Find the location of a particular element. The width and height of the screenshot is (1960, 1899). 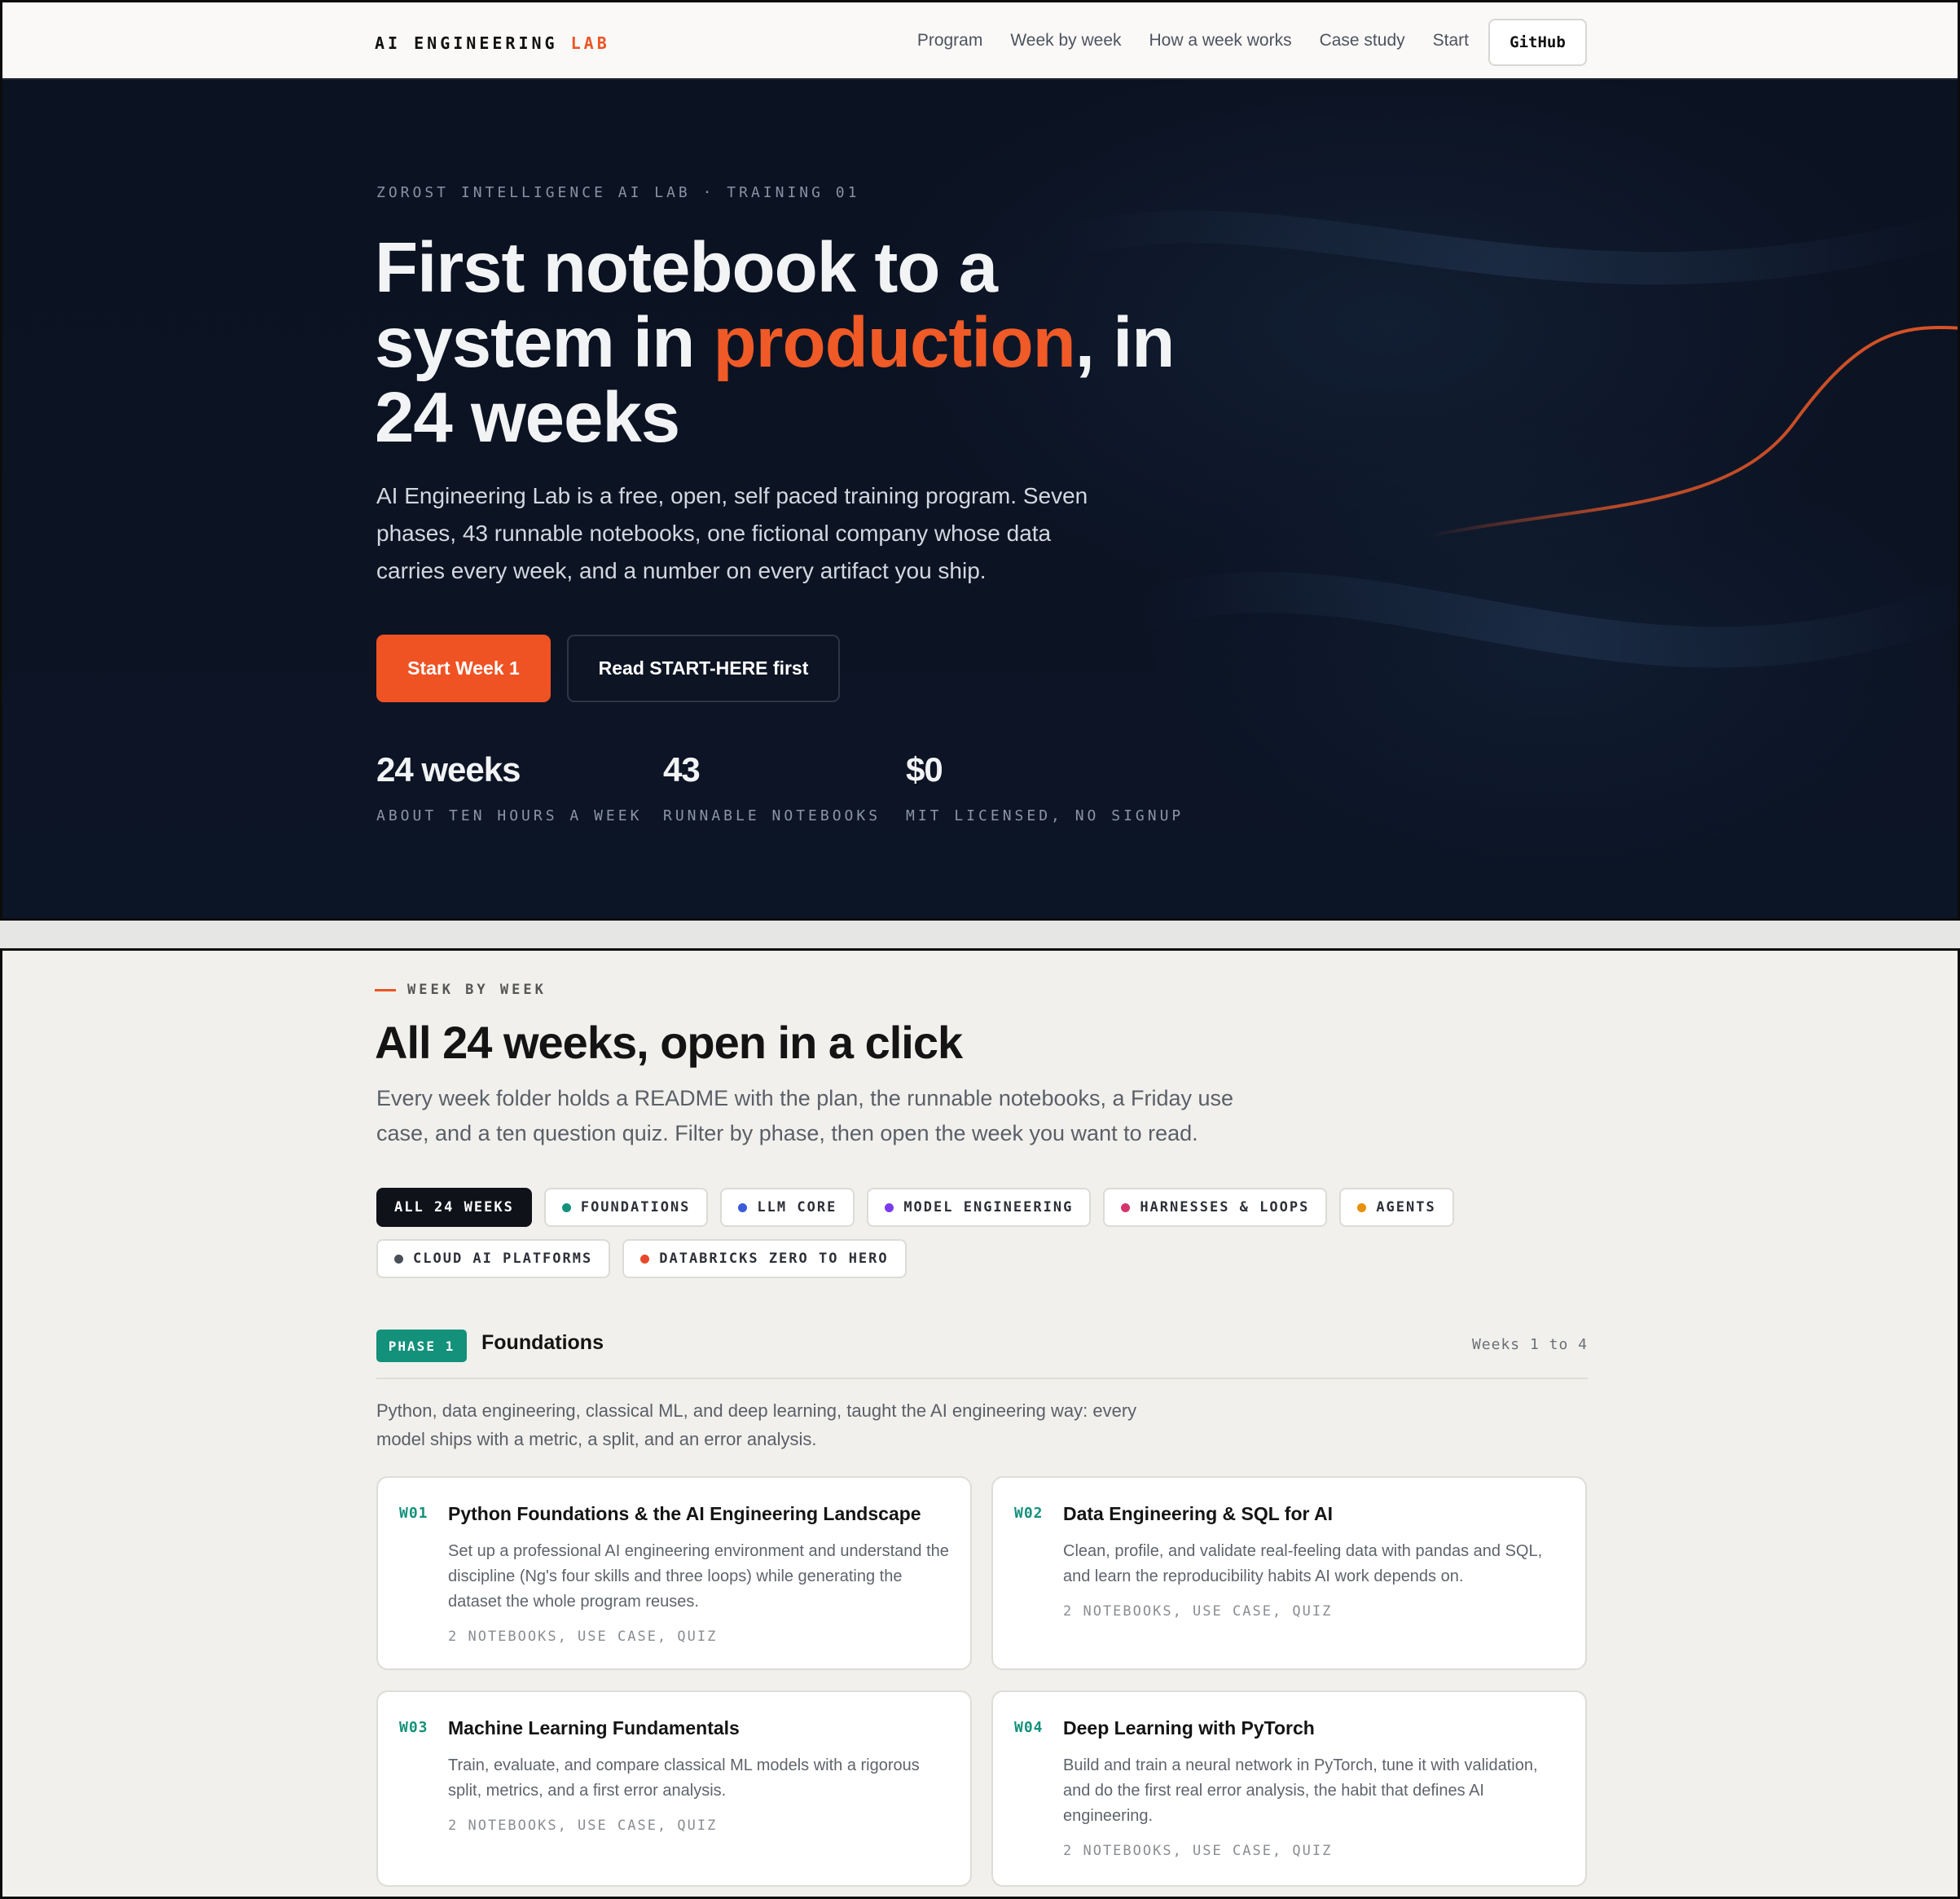

phase-divider is located at coordinates (982, 1378).